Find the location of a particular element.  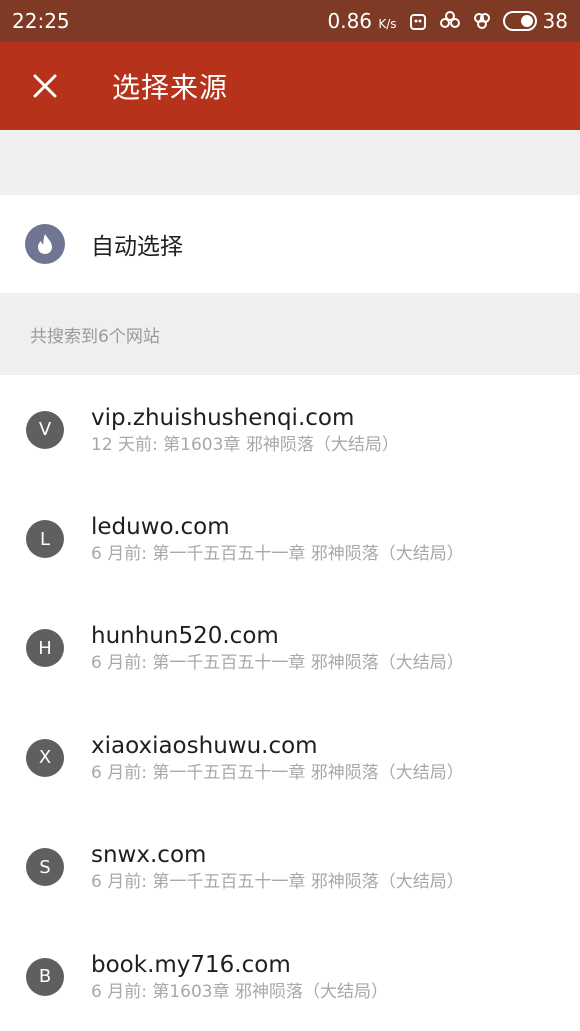

auto-select-label: 自动选择 is located at coordinates (137, 247).